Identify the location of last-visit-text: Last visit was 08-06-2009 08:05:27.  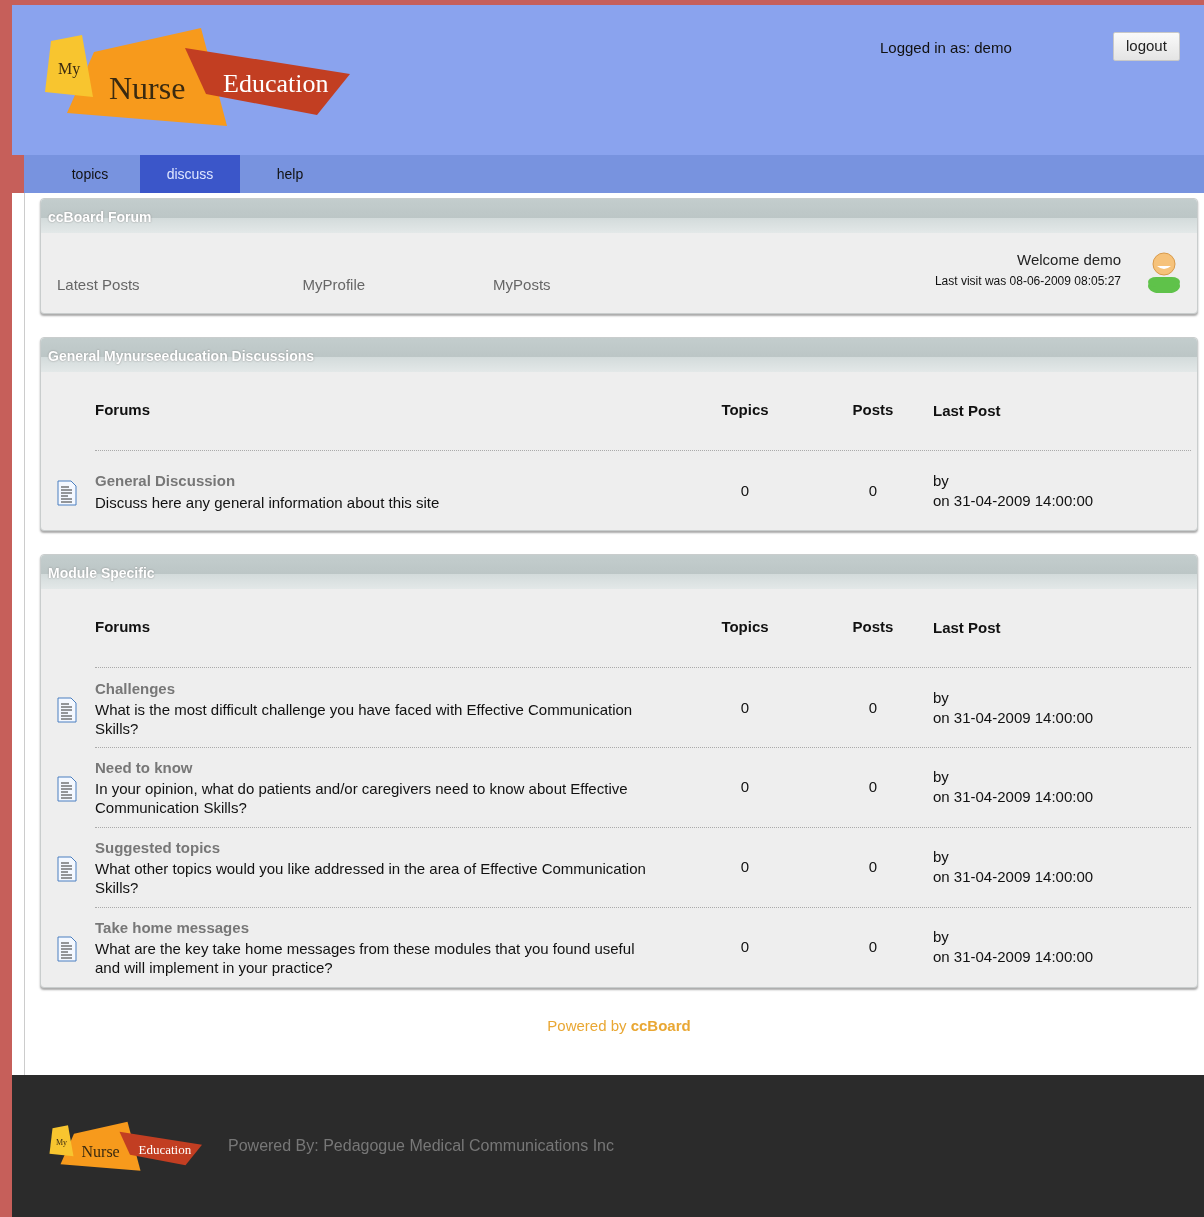
(1027, 281).